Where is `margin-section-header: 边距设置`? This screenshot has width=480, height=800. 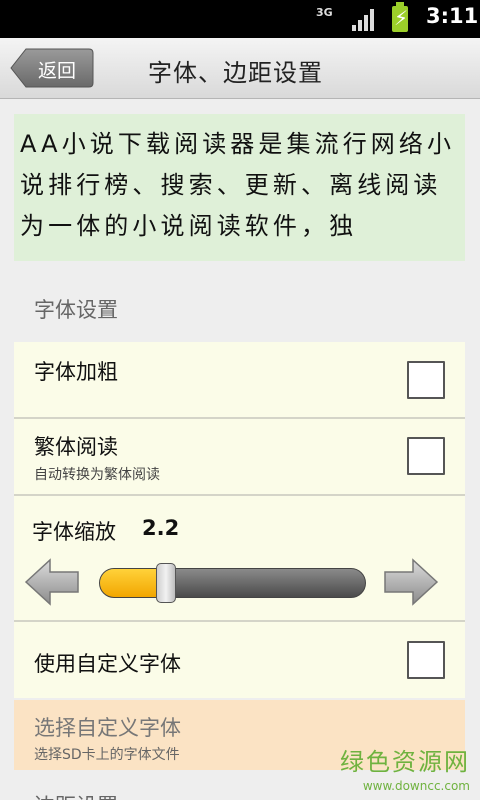
margin-section-header: 边距设置 is located at coordinates (76, 795).